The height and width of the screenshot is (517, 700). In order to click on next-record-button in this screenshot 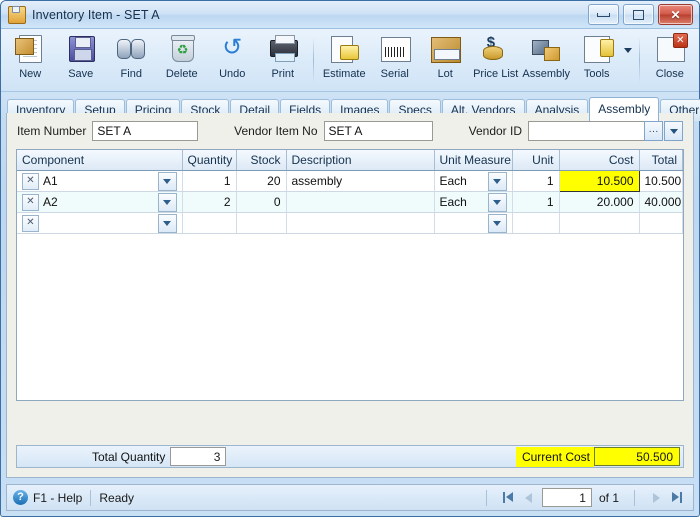, I will do `click(656, 498)`.